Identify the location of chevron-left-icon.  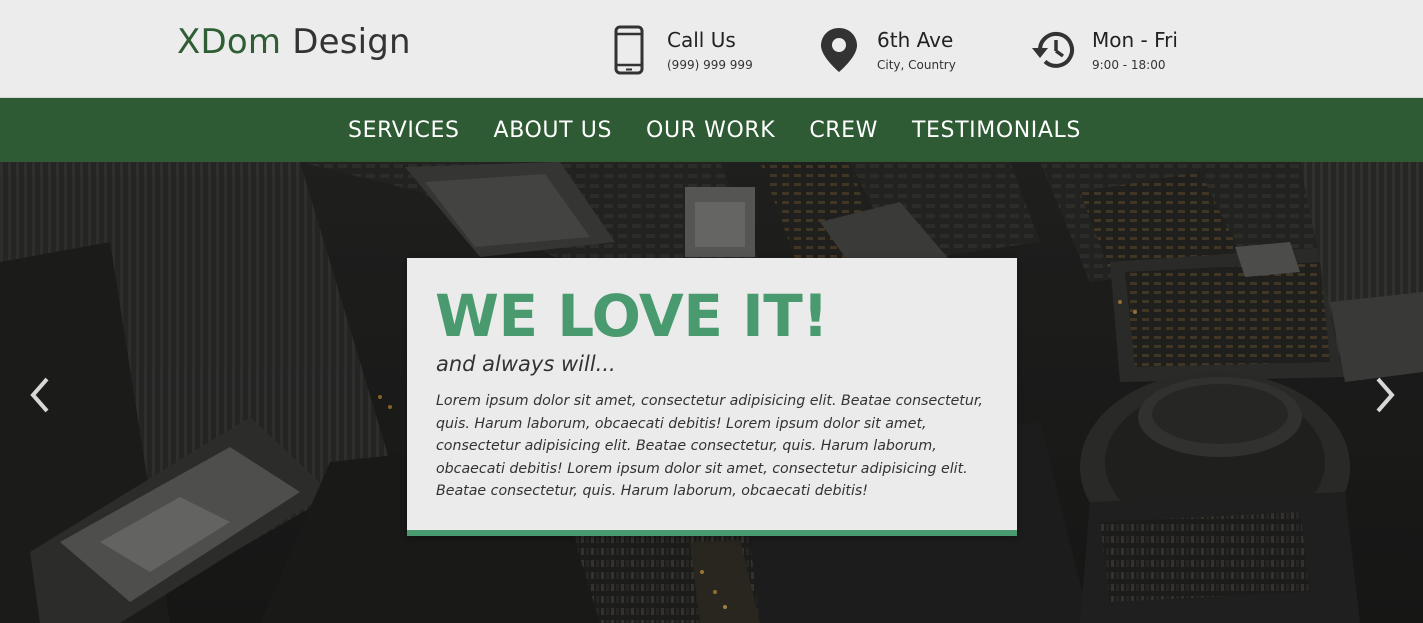
(39, 395).